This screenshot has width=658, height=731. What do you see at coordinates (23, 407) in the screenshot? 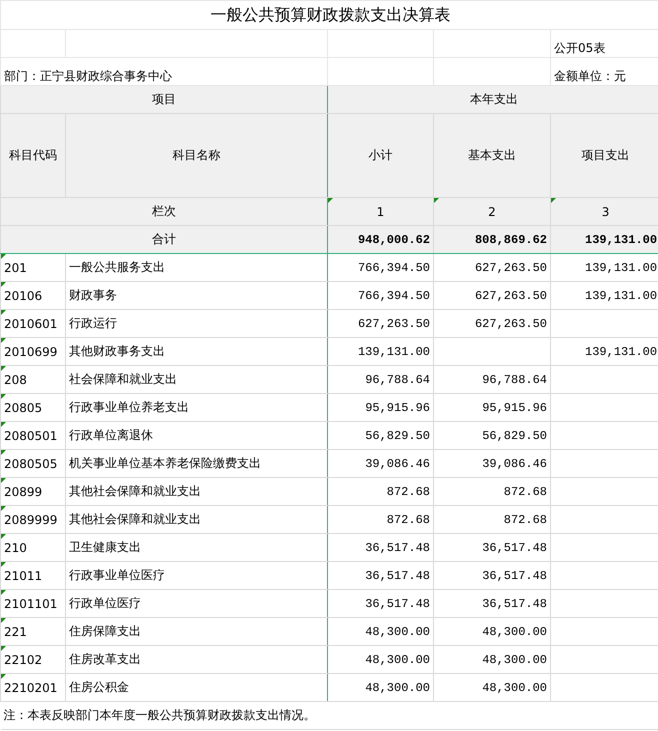
I see `code-cell: 20805` at bounding box center [23, 407].